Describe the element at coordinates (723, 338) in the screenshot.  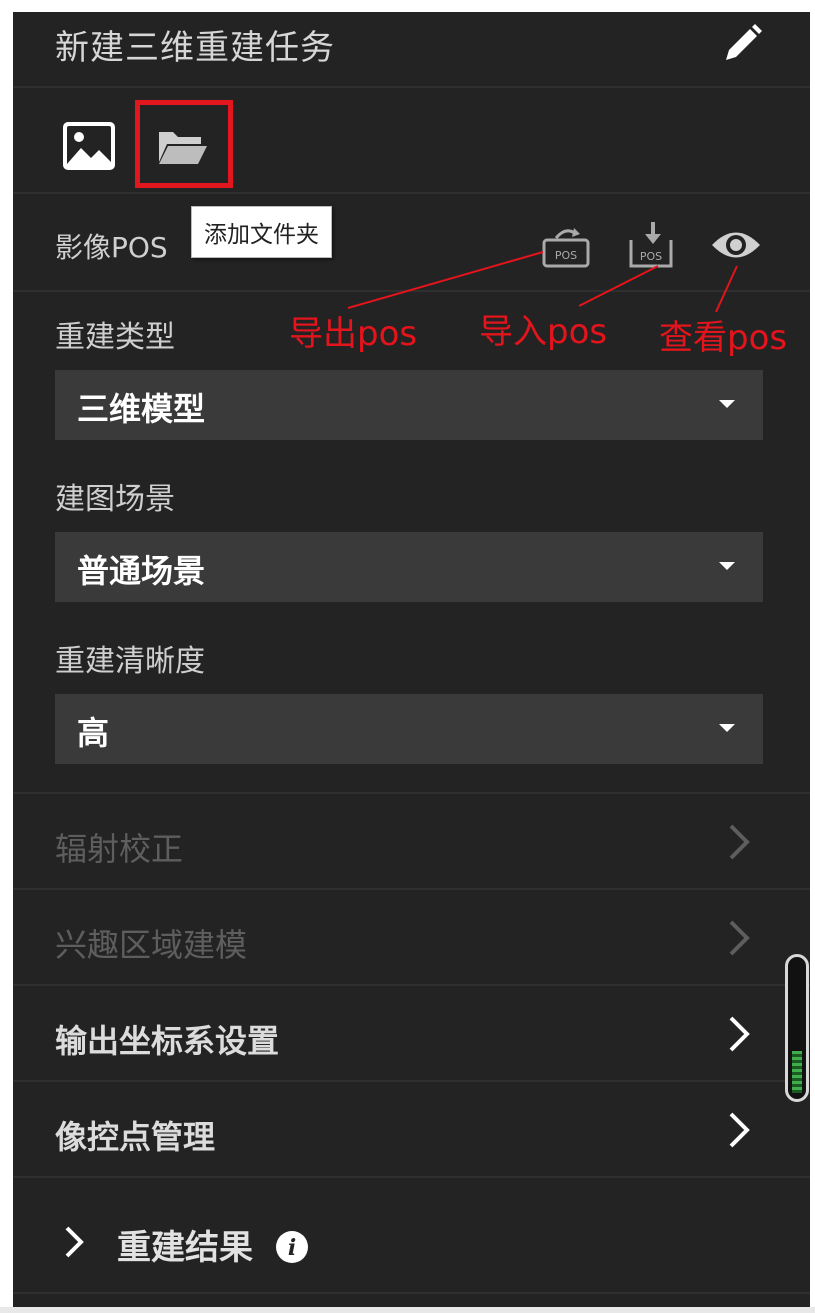
I see `view-pos-annotation: 查看pos` at that location.